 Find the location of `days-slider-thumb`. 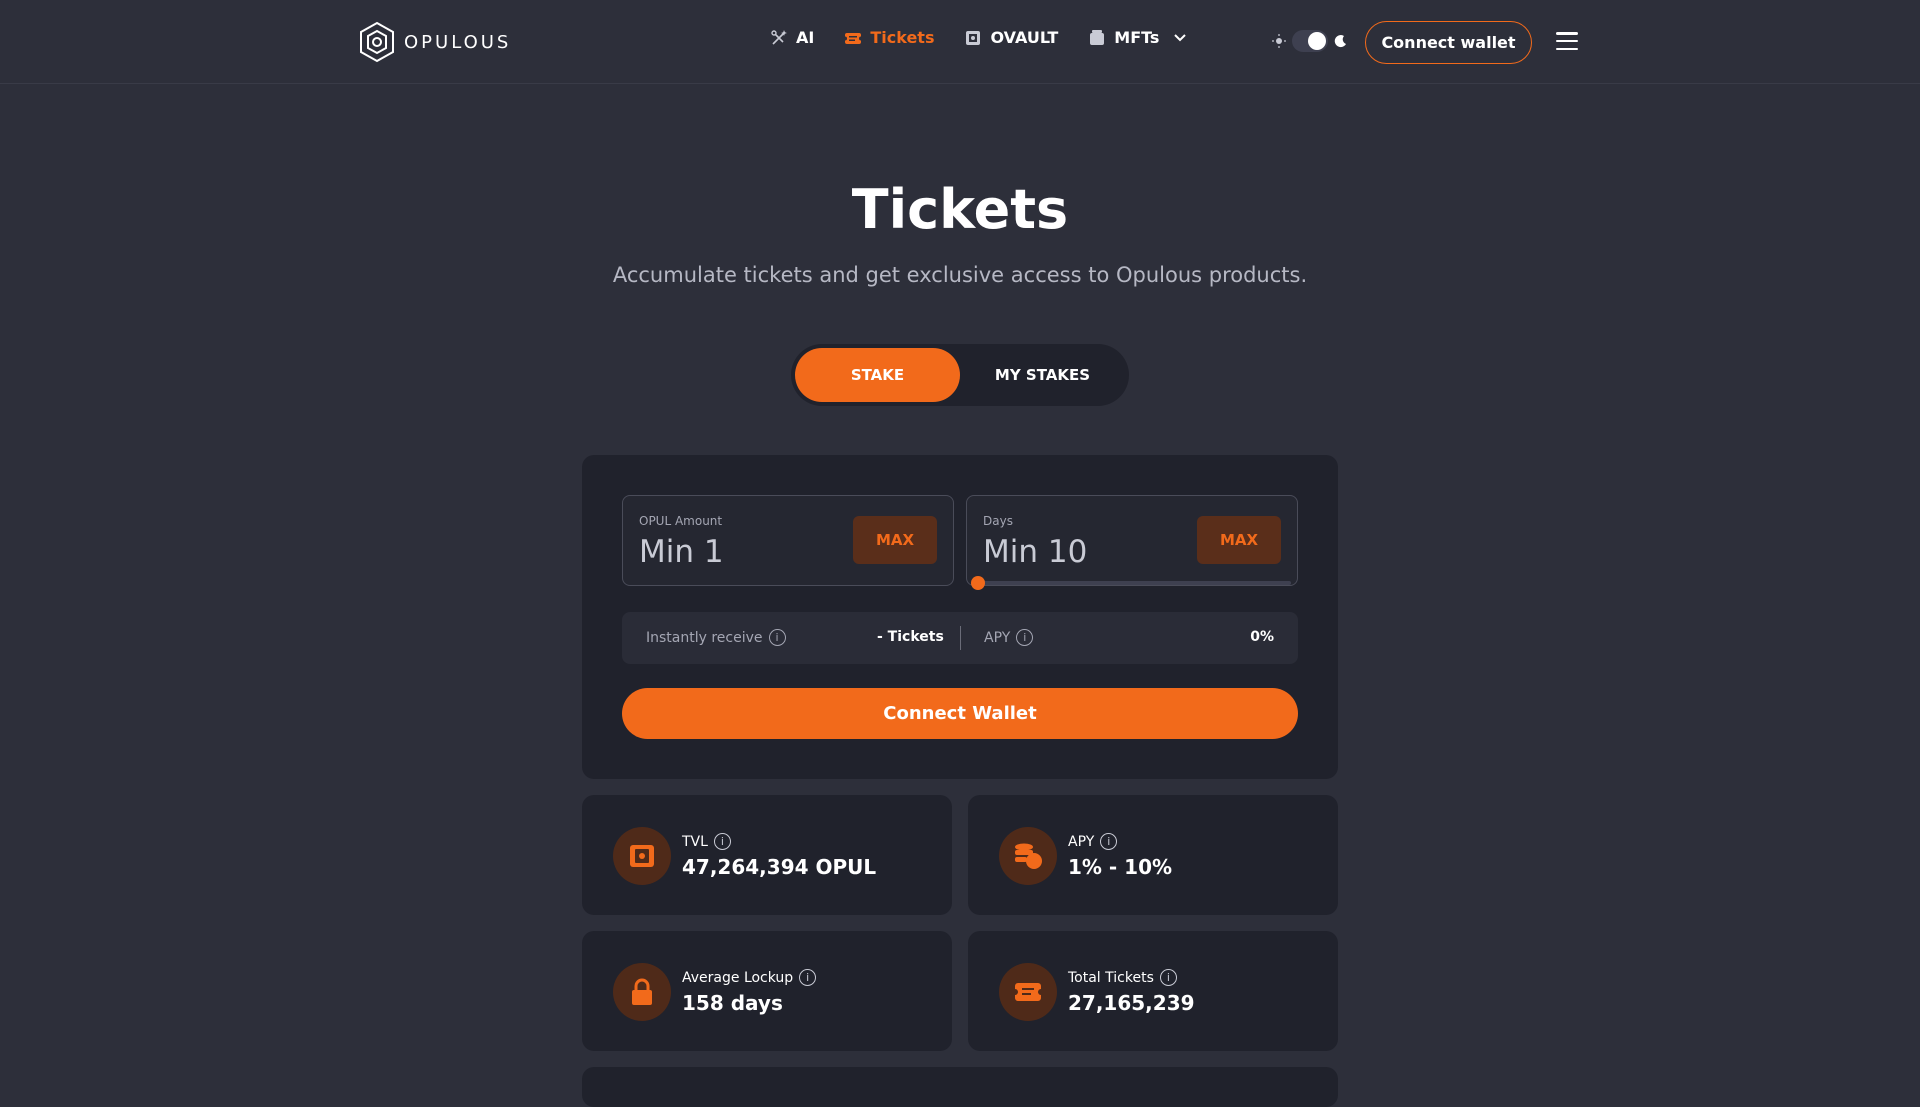

days-slider-thumb is located at coordinates (978, 583).